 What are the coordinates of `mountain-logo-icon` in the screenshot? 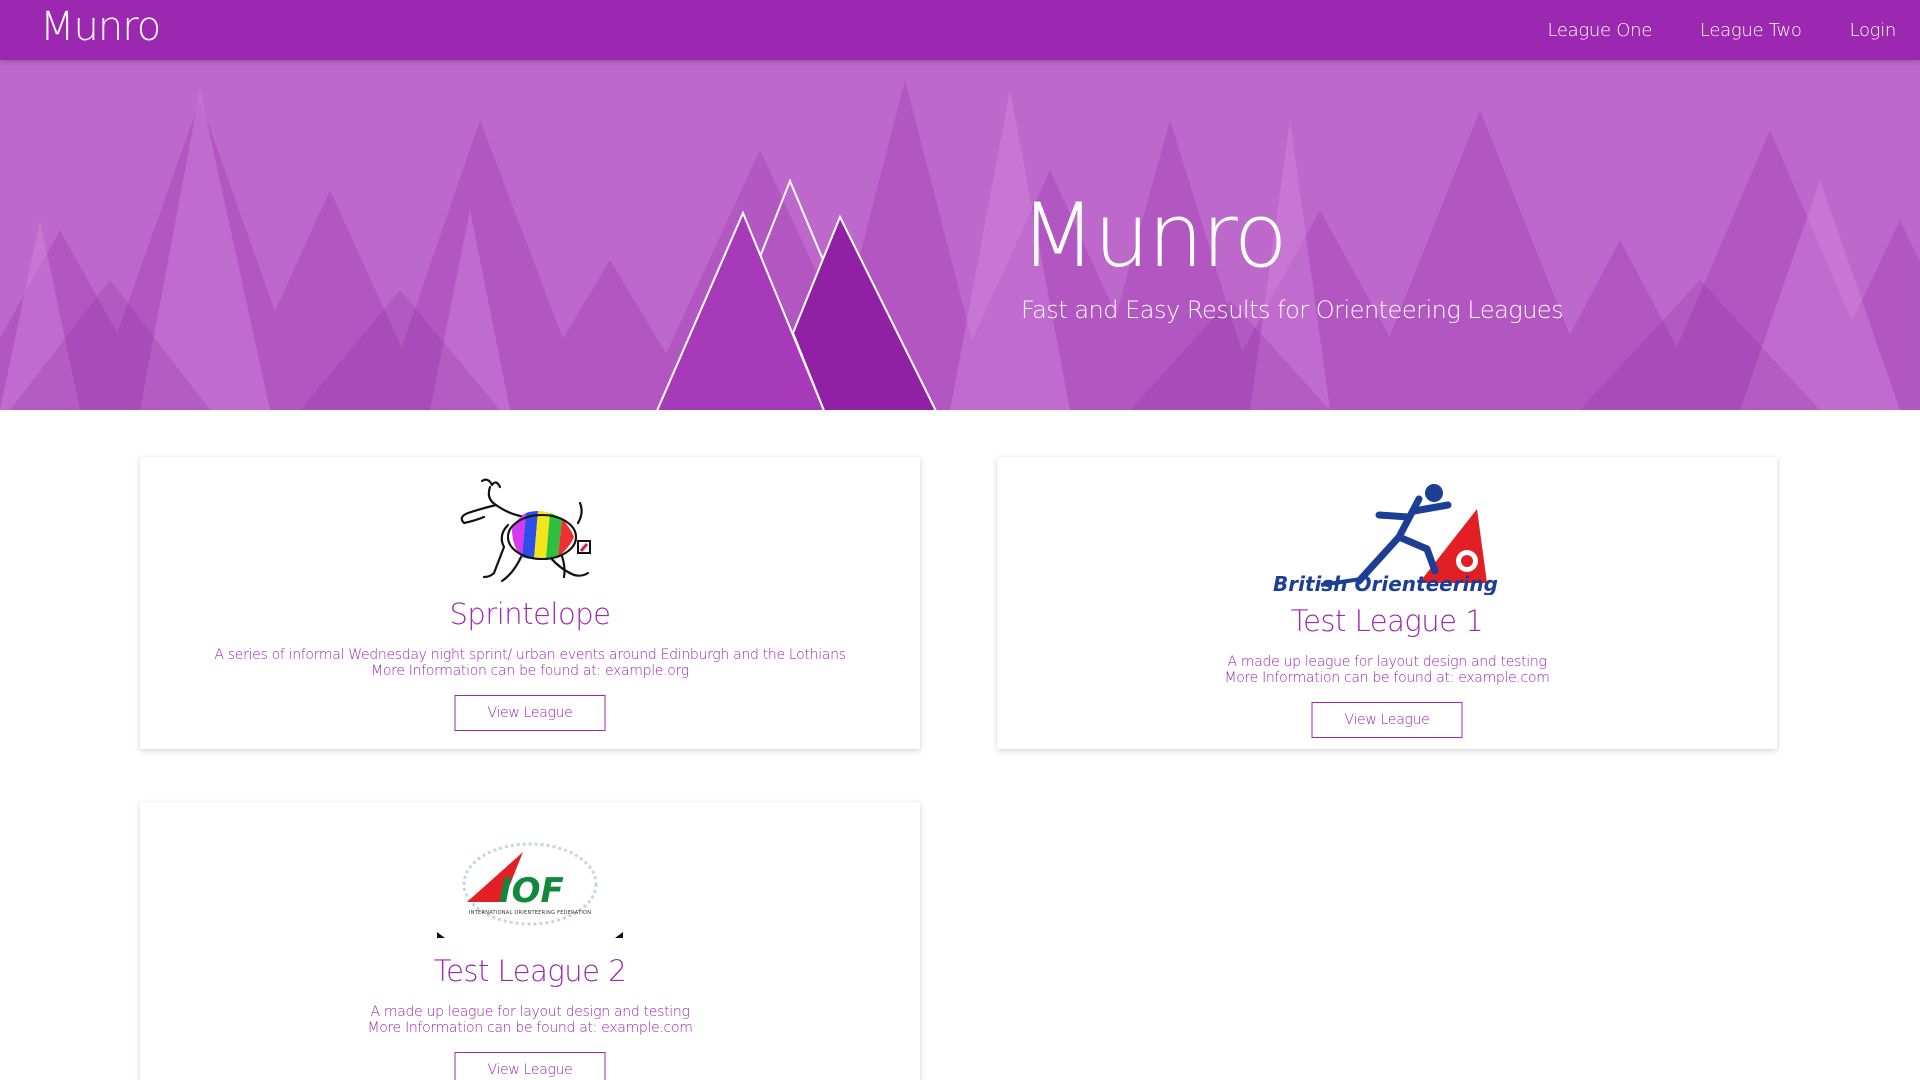 It's located at (796, 294).